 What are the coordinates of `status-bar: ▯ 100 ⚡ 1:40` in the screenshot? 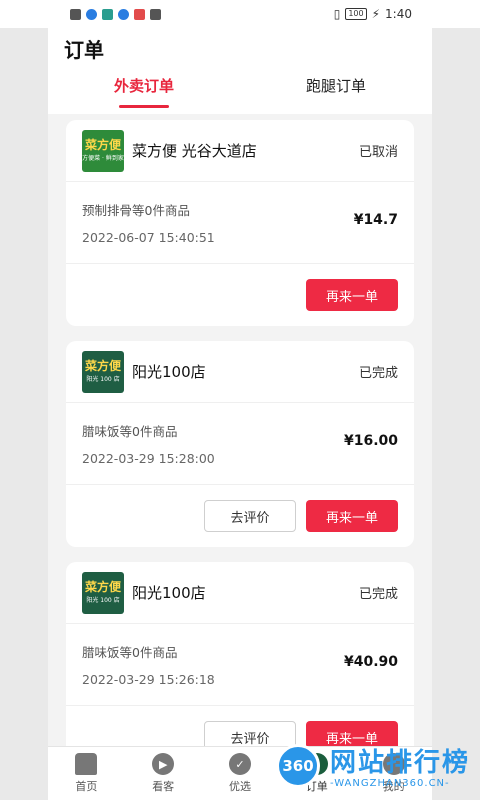 It's located at (240, 14).